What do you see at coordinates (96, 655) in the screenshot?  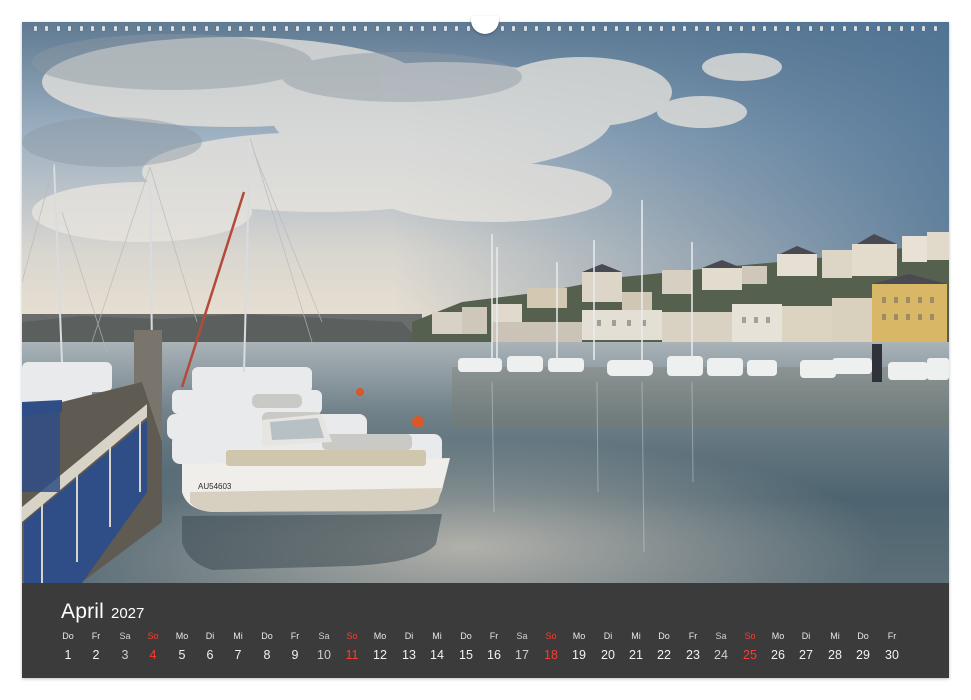 I see `day-number: 2` at bounding box center [96, 655].